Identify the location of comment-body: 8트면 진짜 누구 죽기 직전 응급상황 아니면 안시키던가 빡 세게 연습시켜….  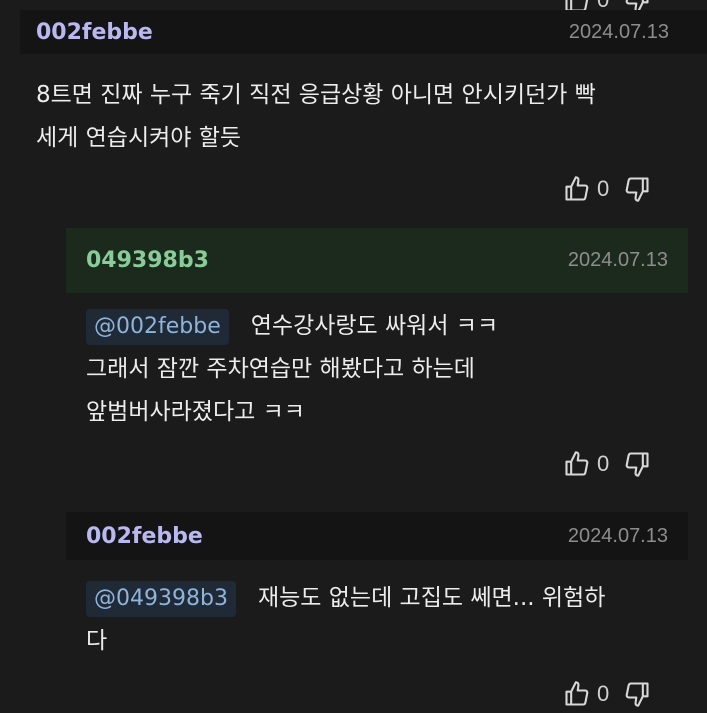
(316, 117).